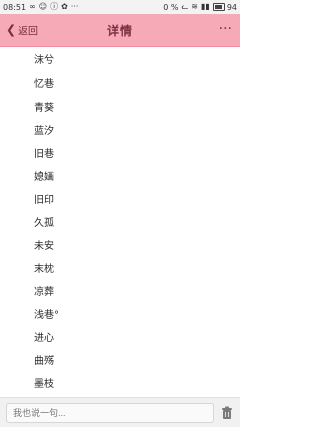  Describe the element at coordinates (120, 7) in the screenshot. I see `status-bar: 08:51 ∞ ☺ ⓘ ✿ ··· 0 % ᓚ ≋ ▮▮ 94` at that location.